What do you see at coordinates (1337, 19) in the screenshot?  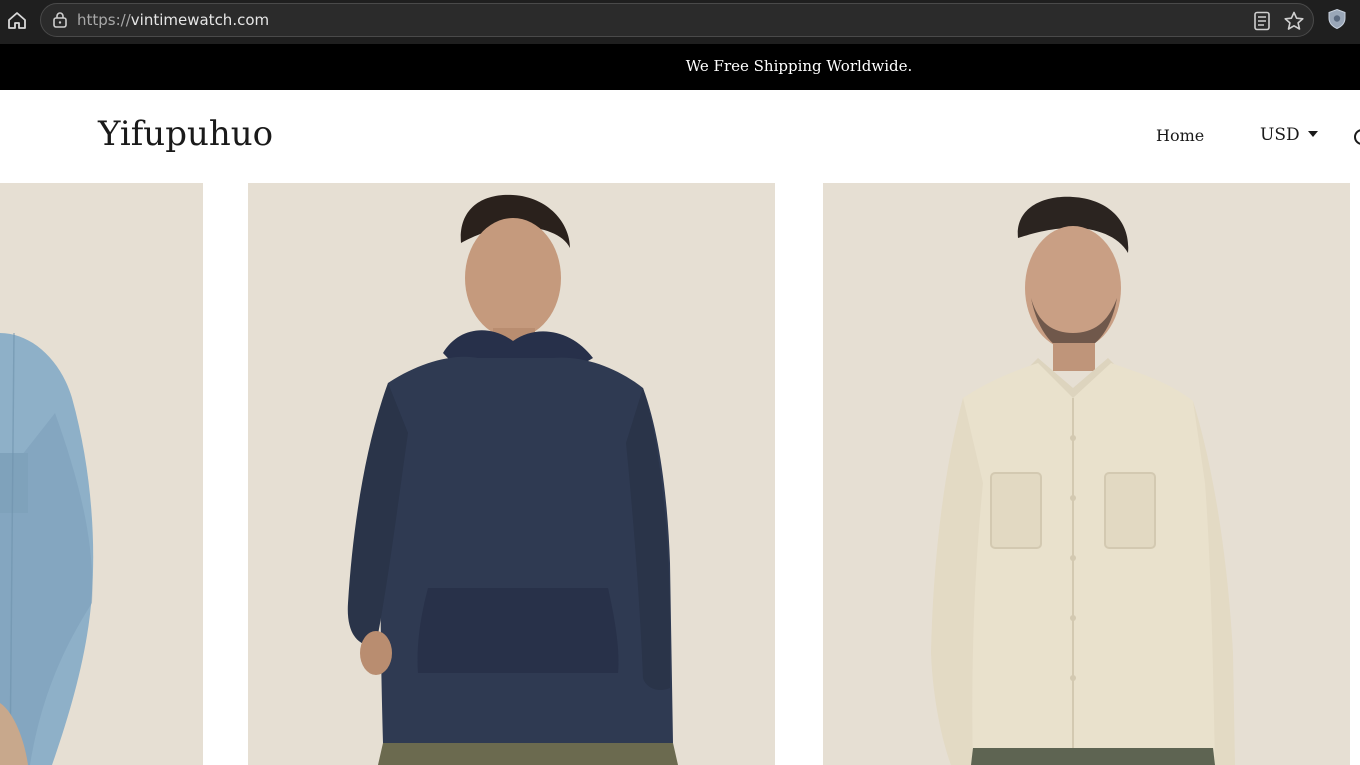 I see `shield-extension-icon` at bounding box center [1337, 19].